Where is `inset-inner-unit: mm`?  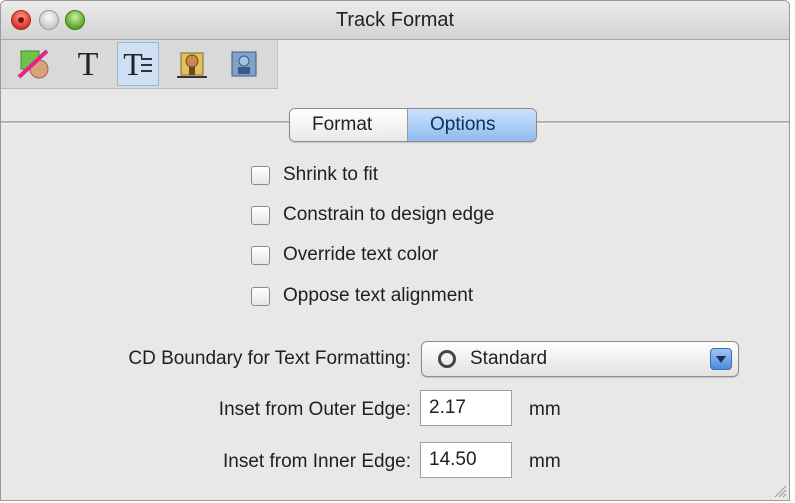 inset-inner-unit: mm is located at coordinates (545, 461).